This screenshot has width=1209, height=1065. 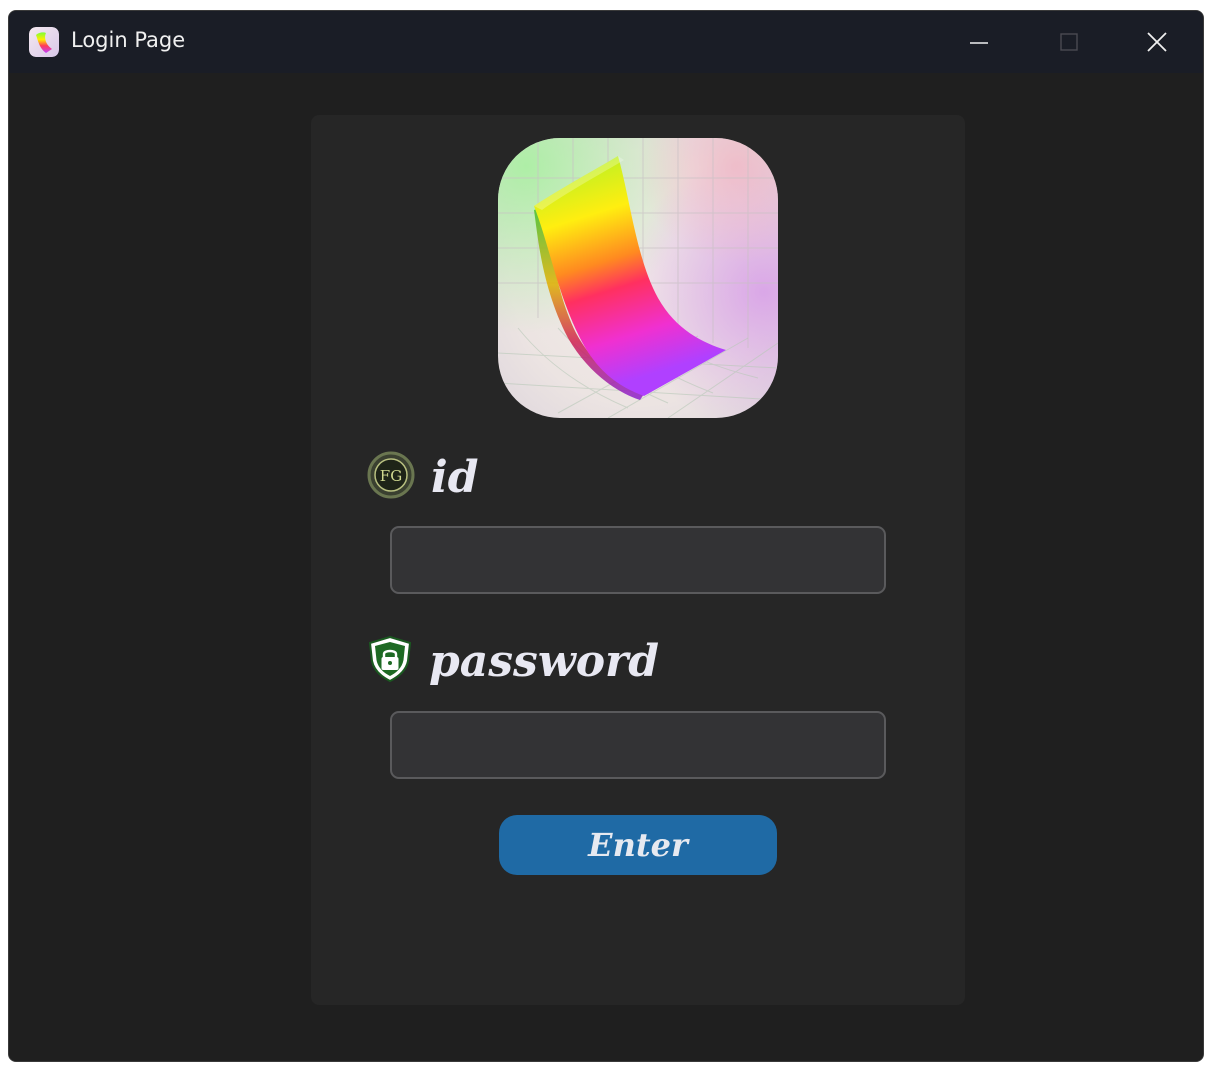 I want to click on title-bar: Login Page, so click(x=606, y=42).